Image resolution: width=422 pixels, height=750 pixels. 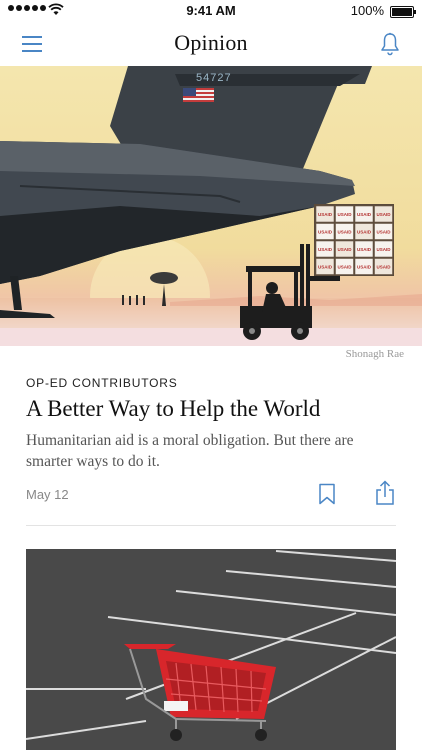 I want to click on article-divider, so click(x=211, y=525).